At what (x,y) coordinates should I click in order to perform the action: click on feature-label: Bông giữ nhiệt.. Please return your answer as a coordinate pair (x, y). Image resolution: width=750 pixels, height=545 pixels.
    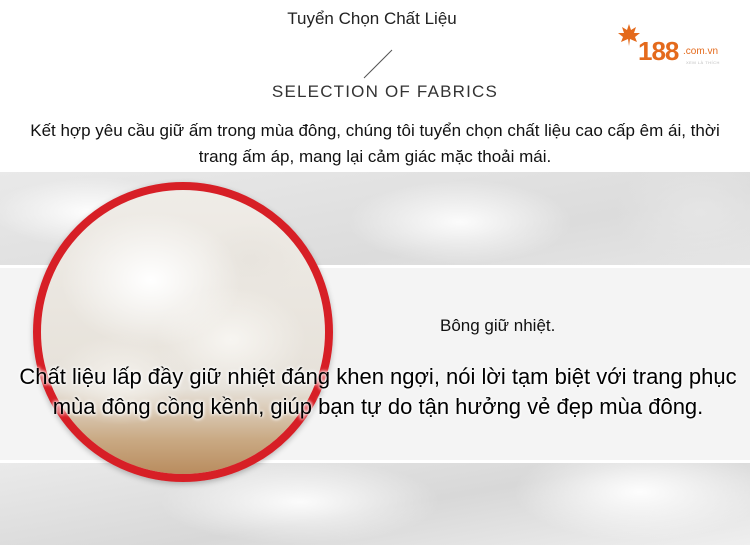
    Looking at the image, I should click on (498, 325).